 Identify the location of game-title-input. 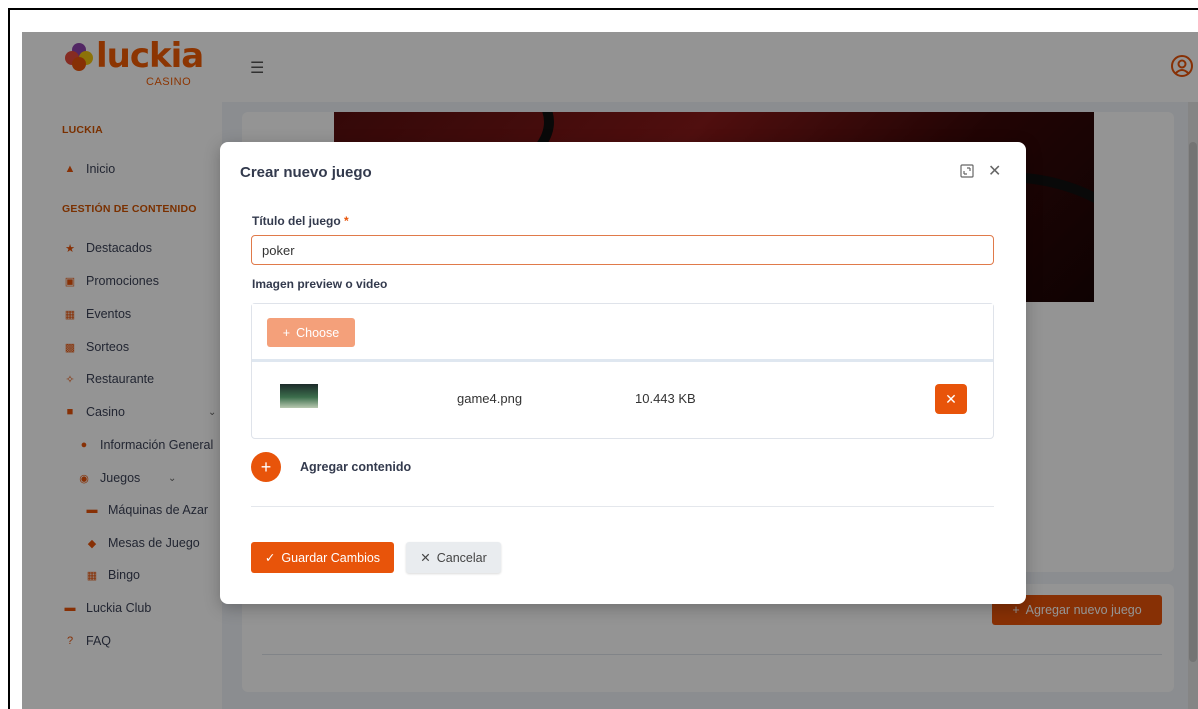
(622, 250).